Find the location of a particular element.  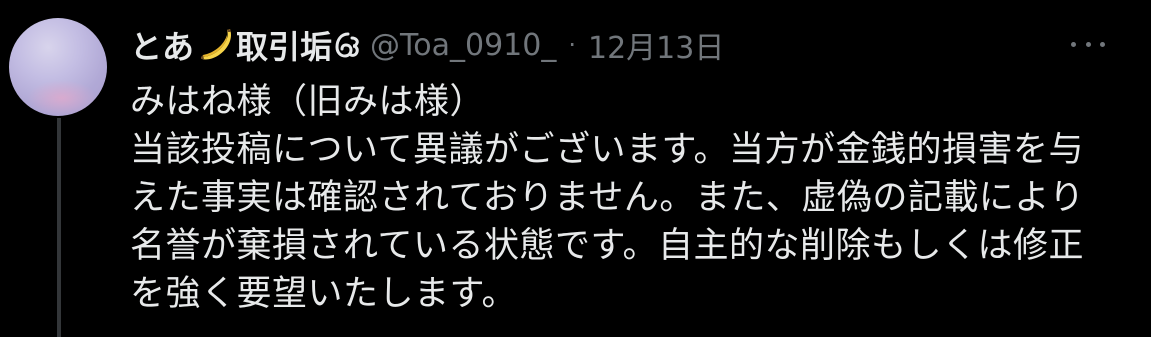

tweet-text-line: 名誉が棄損されている状態です。自主的な削除もしくは修正 is located at coordinates (607, 246).